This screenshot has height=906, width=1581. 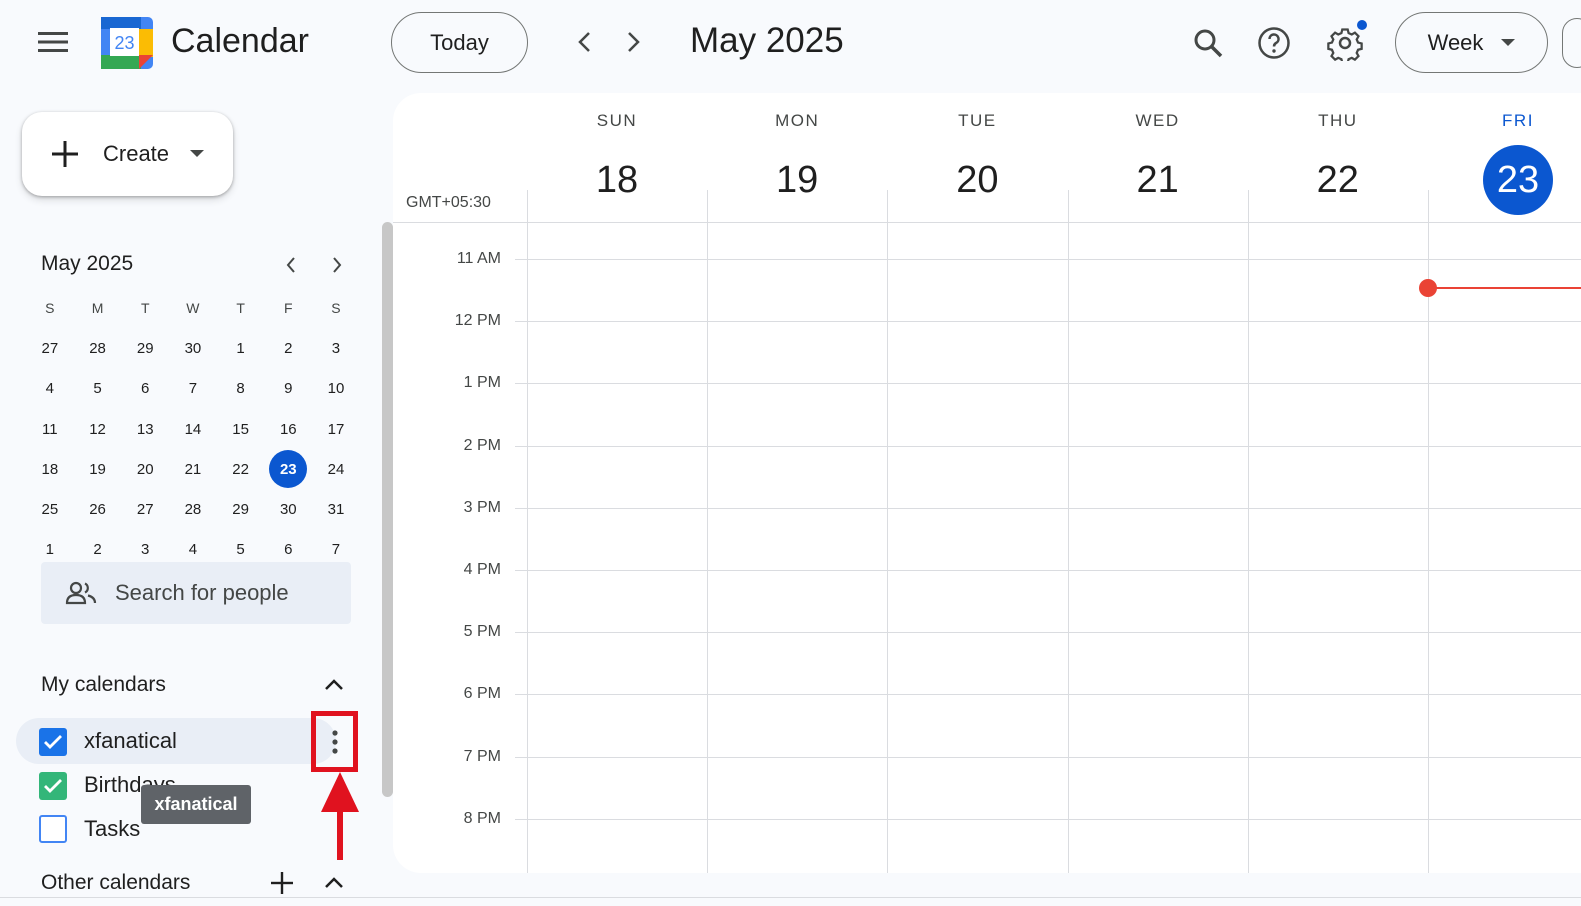 I want to click on mini-calendar-day: 26, so click(x=98, y=510).